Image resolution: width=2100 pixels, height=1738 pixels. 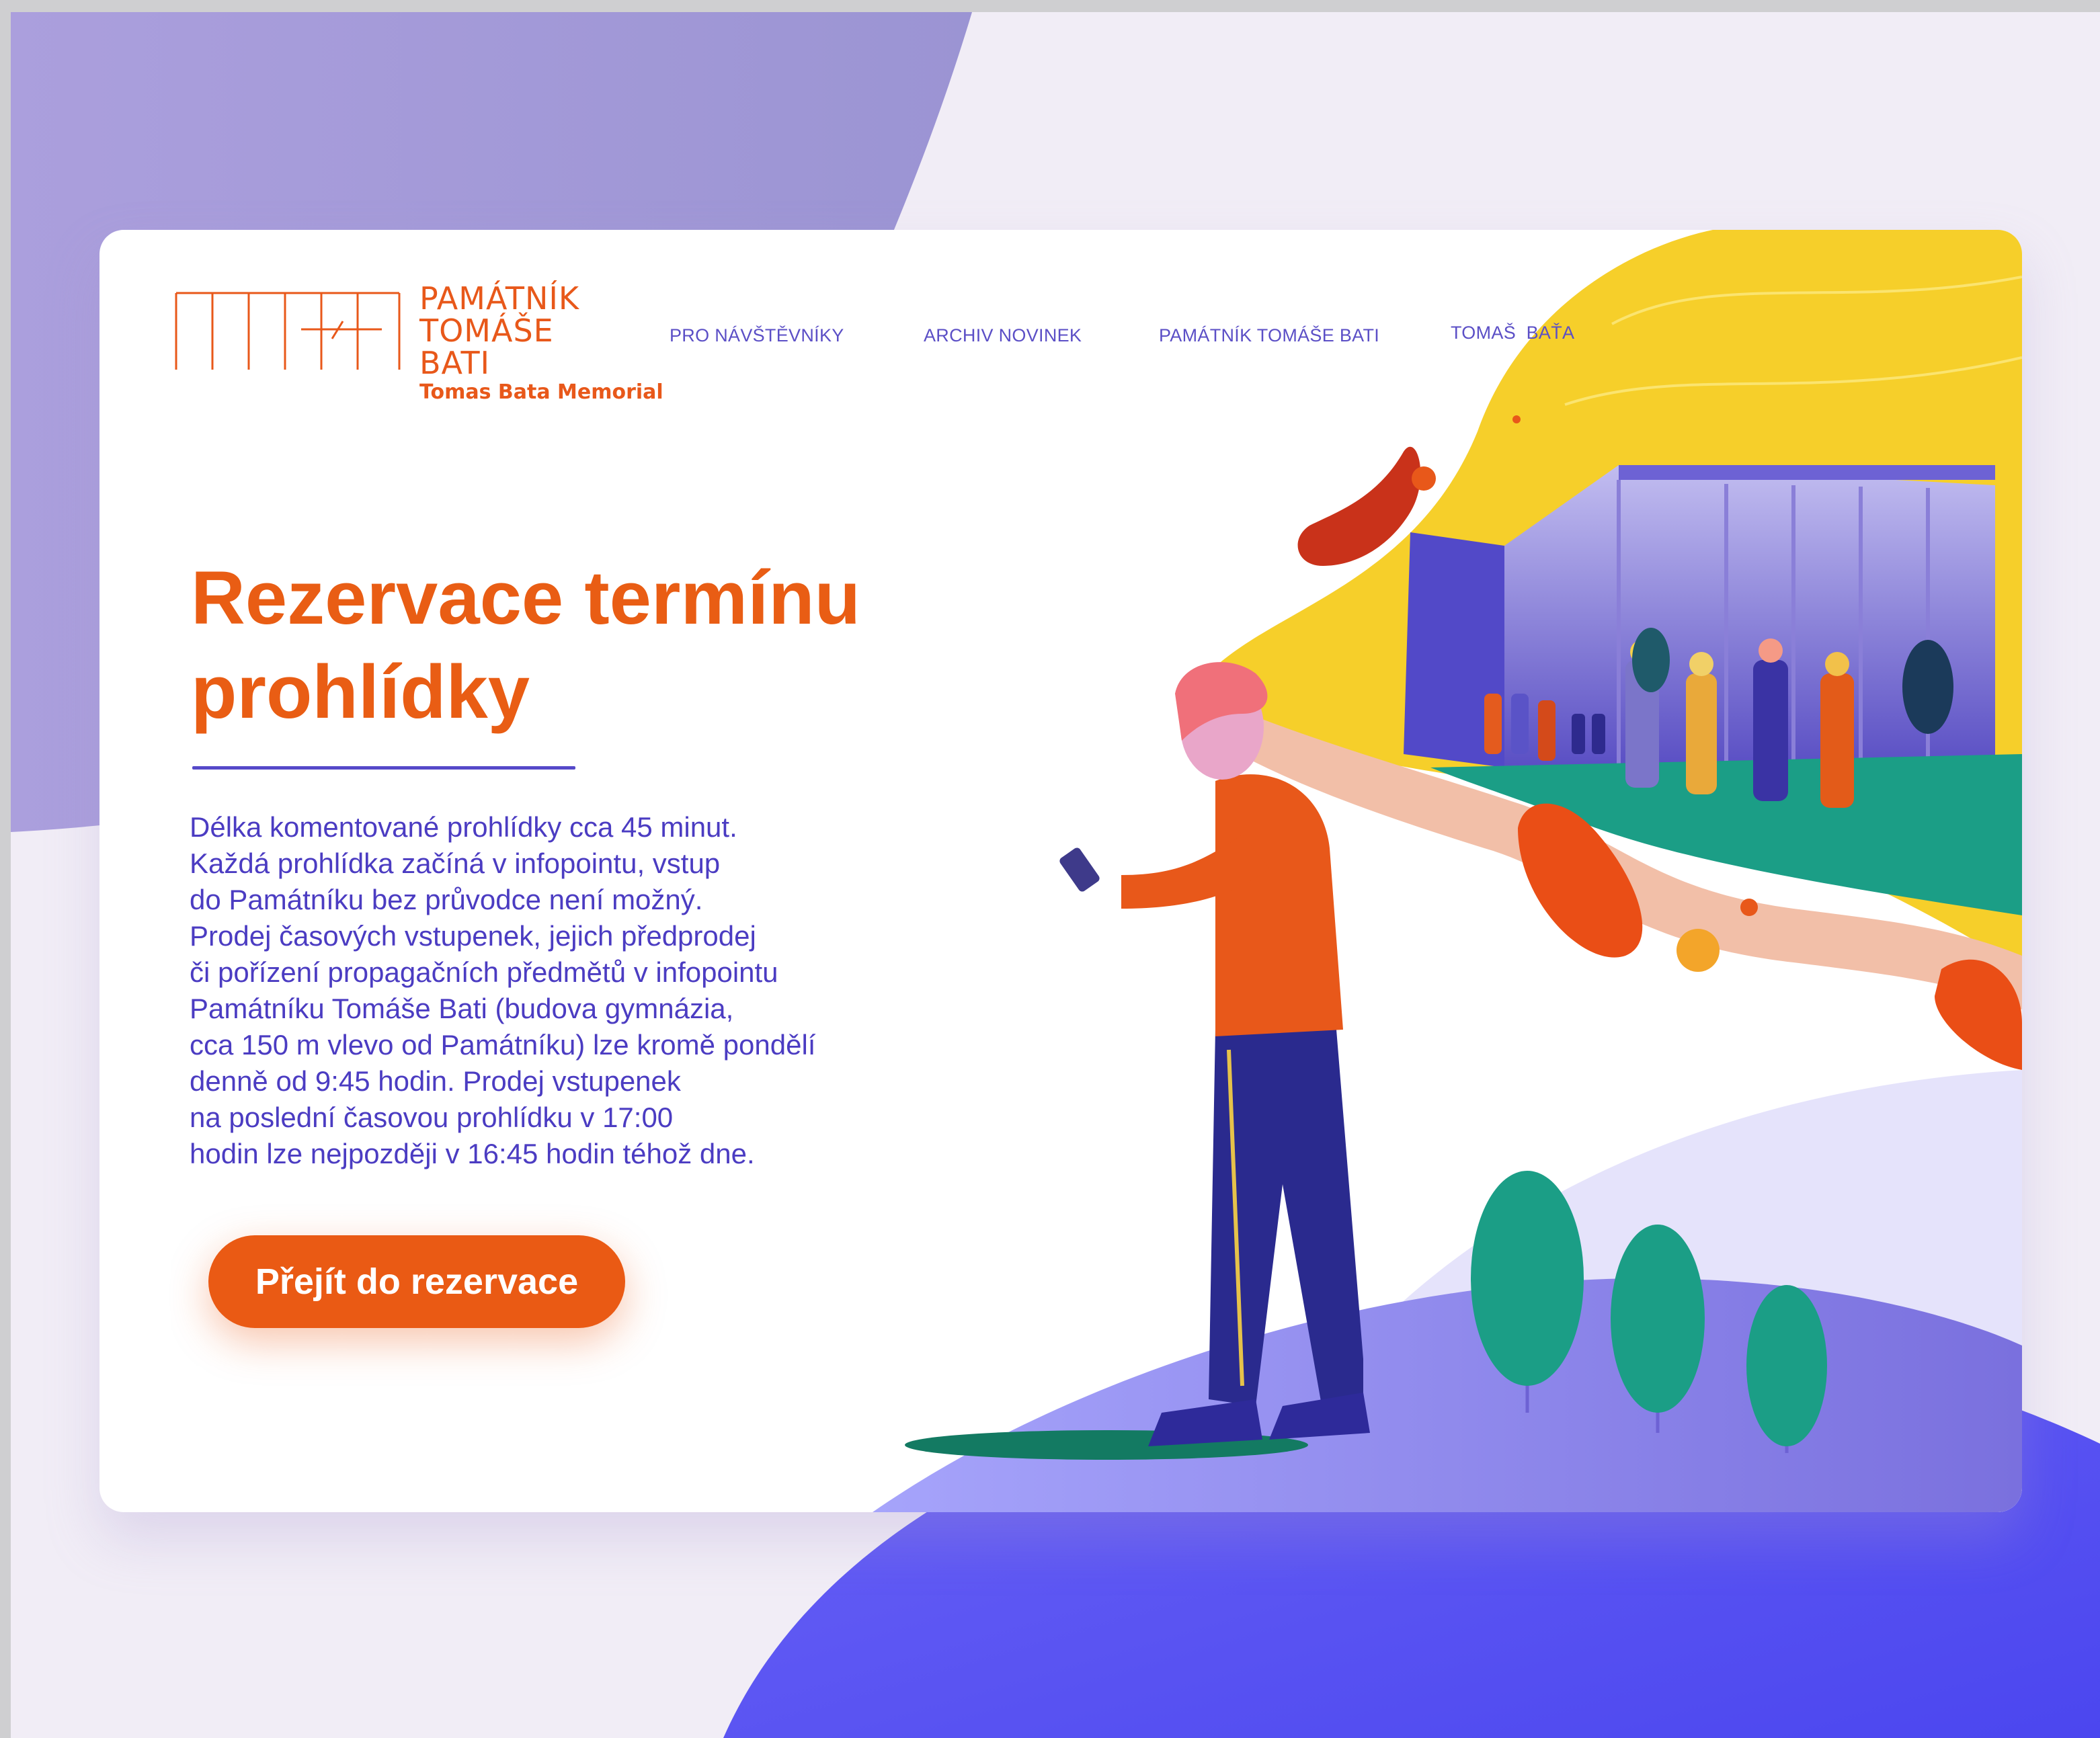 What do you see at coordinates (1698, 950) in the screenshot?
I see `orange-dot` at bounding box center [1698, 950].